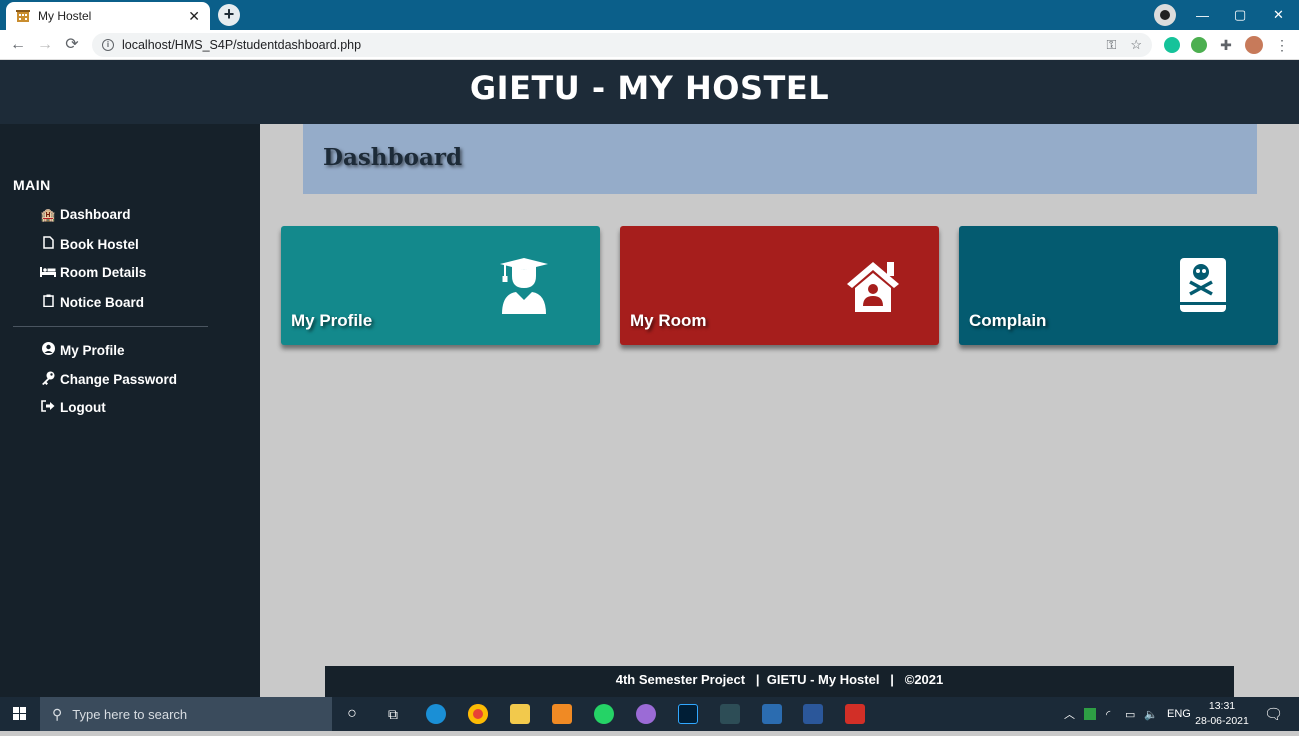  Describe the element at coordinates (95, 214) in the screenshot. I see `sidebar-item-label: Dashboard` at that location.